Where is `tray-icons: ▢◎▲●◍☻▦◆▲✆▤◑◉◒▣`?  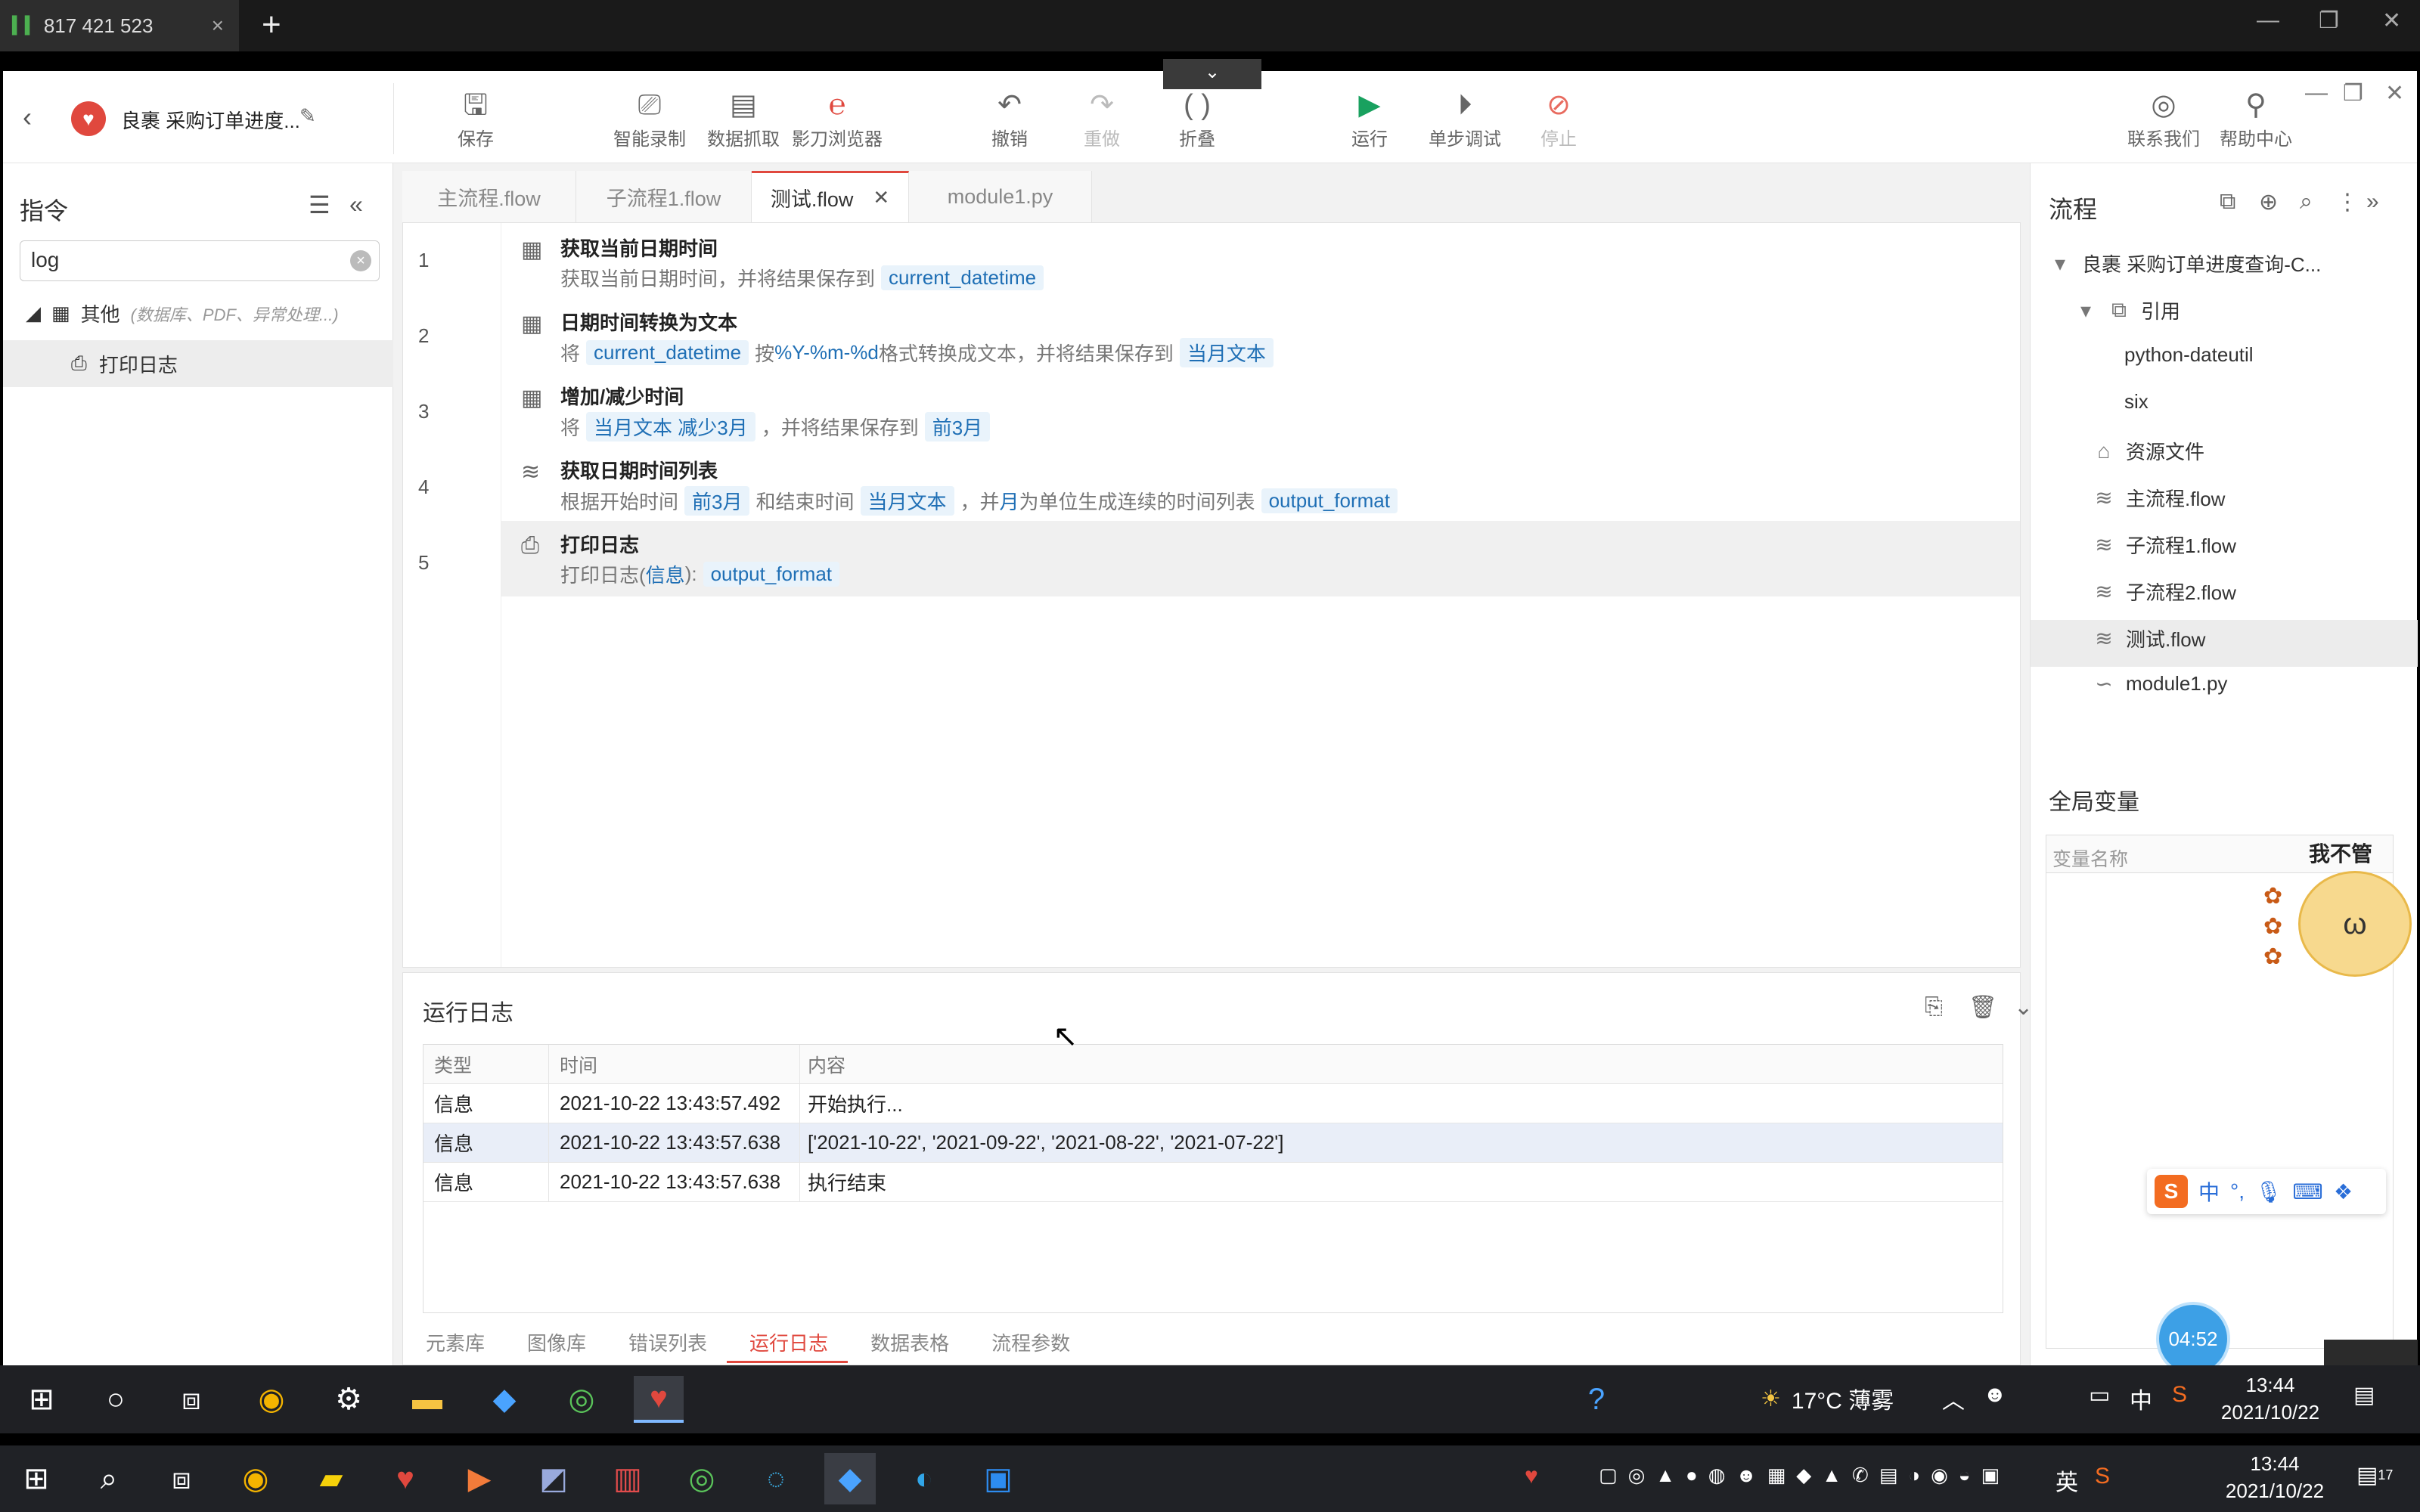
tray-icons: ▢◎▲●◍☻▦◆▲✆▤◑◉◒▣ is located at coordinates (1804, 1475).